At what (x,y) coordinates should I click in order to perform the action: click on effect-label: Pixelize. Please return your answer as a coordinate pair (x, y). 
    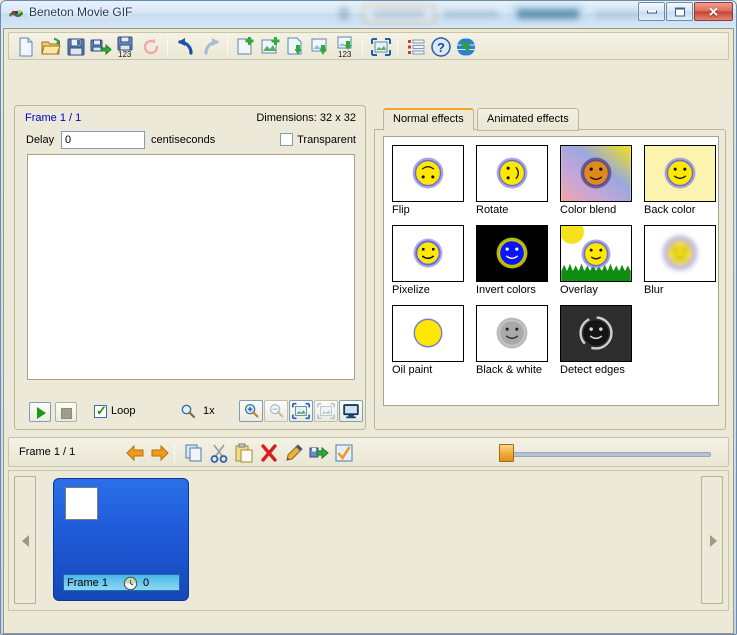
    Looking at the image, I should click on (411, 290).